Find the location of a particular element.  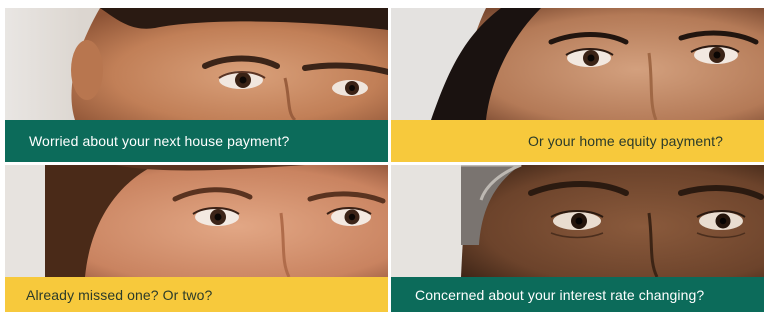

caption-band: Already missed one? Or two? is located at coordinates (196, 294).